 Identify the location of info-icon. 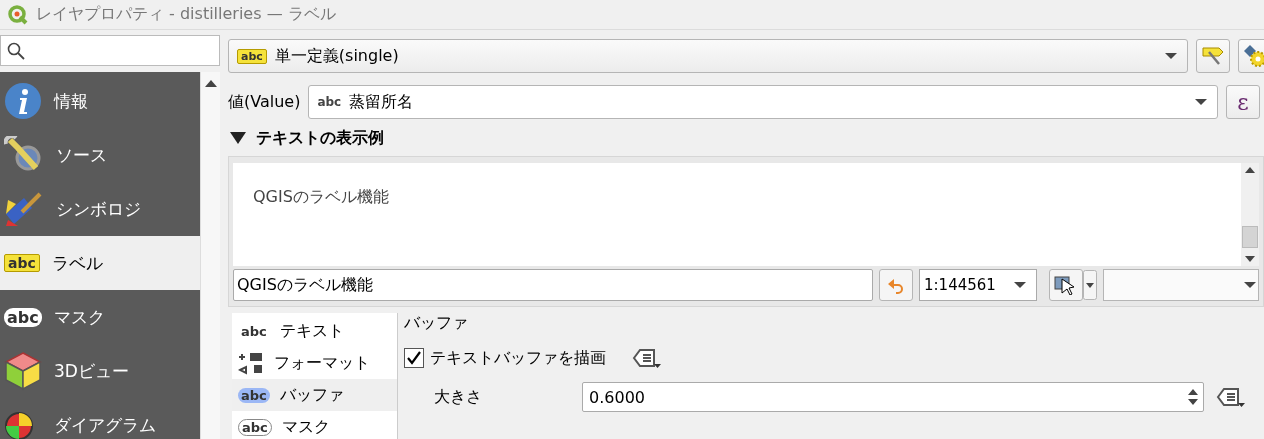
(23, 101).